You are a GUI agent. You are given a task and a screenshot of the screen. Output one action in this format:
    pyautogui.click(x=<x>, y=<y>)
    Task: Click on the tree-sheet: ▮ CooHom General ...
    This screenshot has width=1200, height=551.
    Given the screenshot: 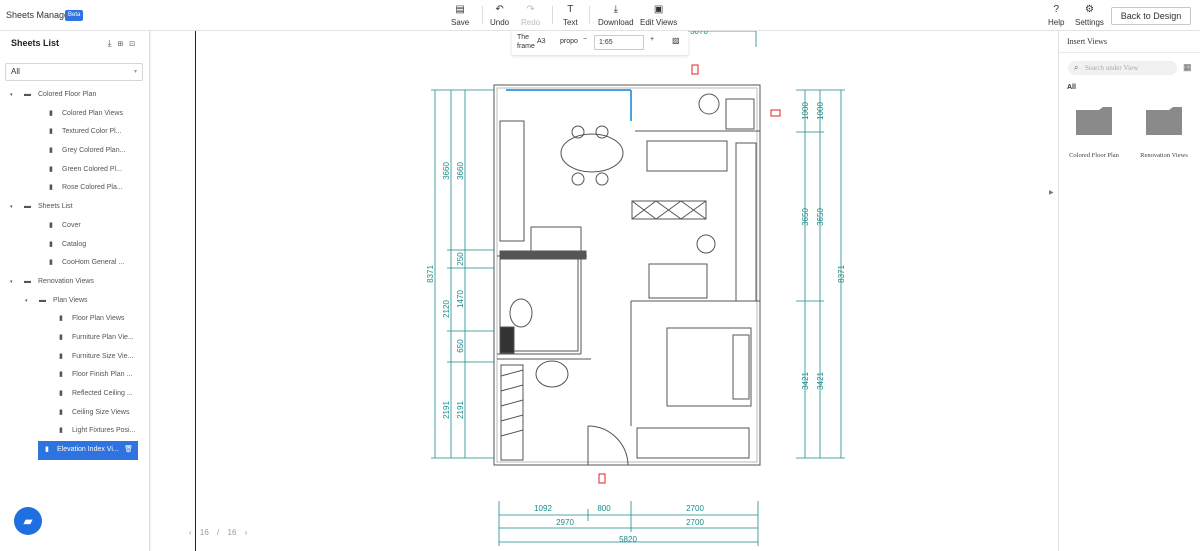 What is the action you would take?
    pyautogui.click(x=74, y=263)
    